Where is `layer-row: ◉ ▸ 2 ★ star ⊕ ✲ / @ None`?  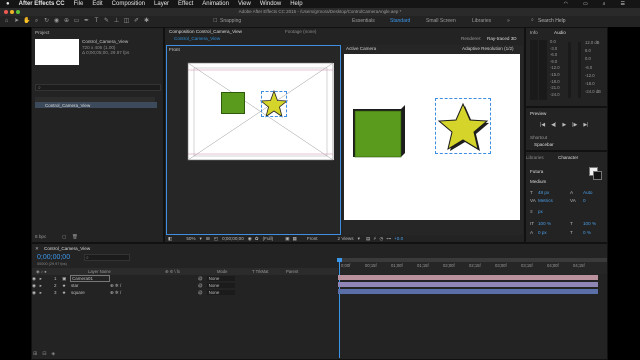
layer-row: ◉ ▸ 2 ★ star ⊕ ✲ / @ None is located at coordinates (181, 285).